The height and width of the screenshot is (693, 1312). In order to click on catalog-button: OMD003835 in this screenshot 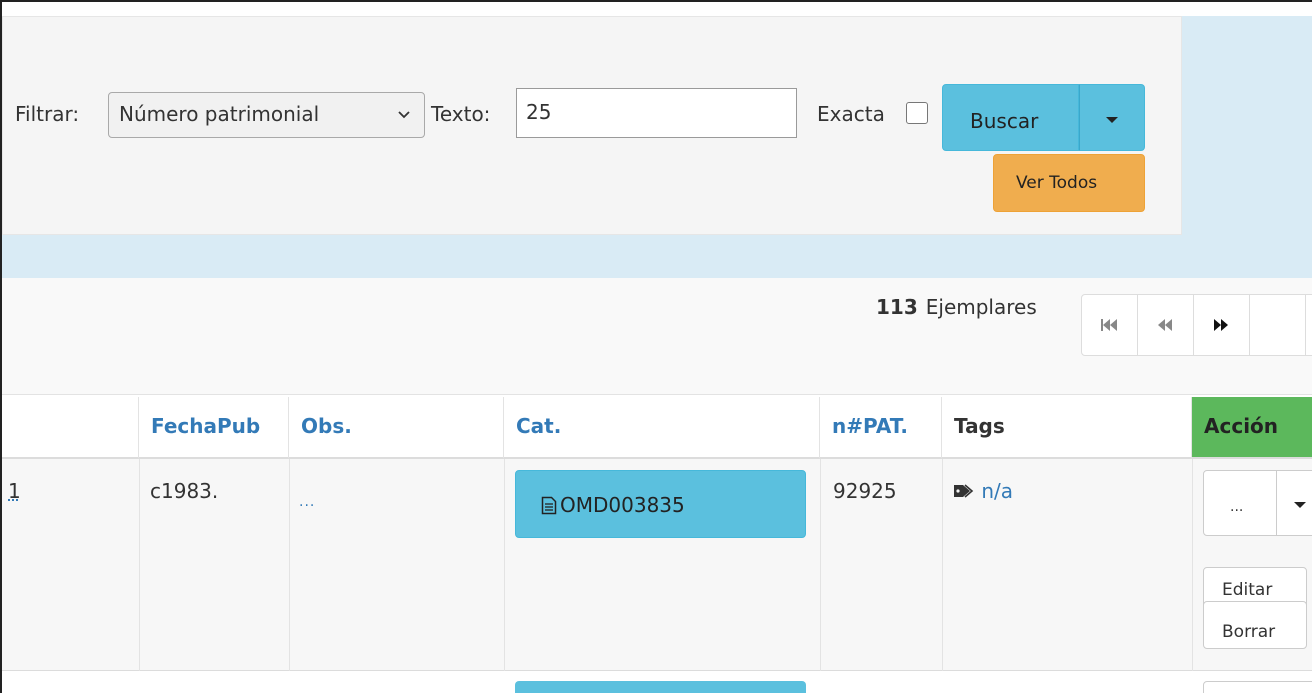, I will do `click(660, 504)`.